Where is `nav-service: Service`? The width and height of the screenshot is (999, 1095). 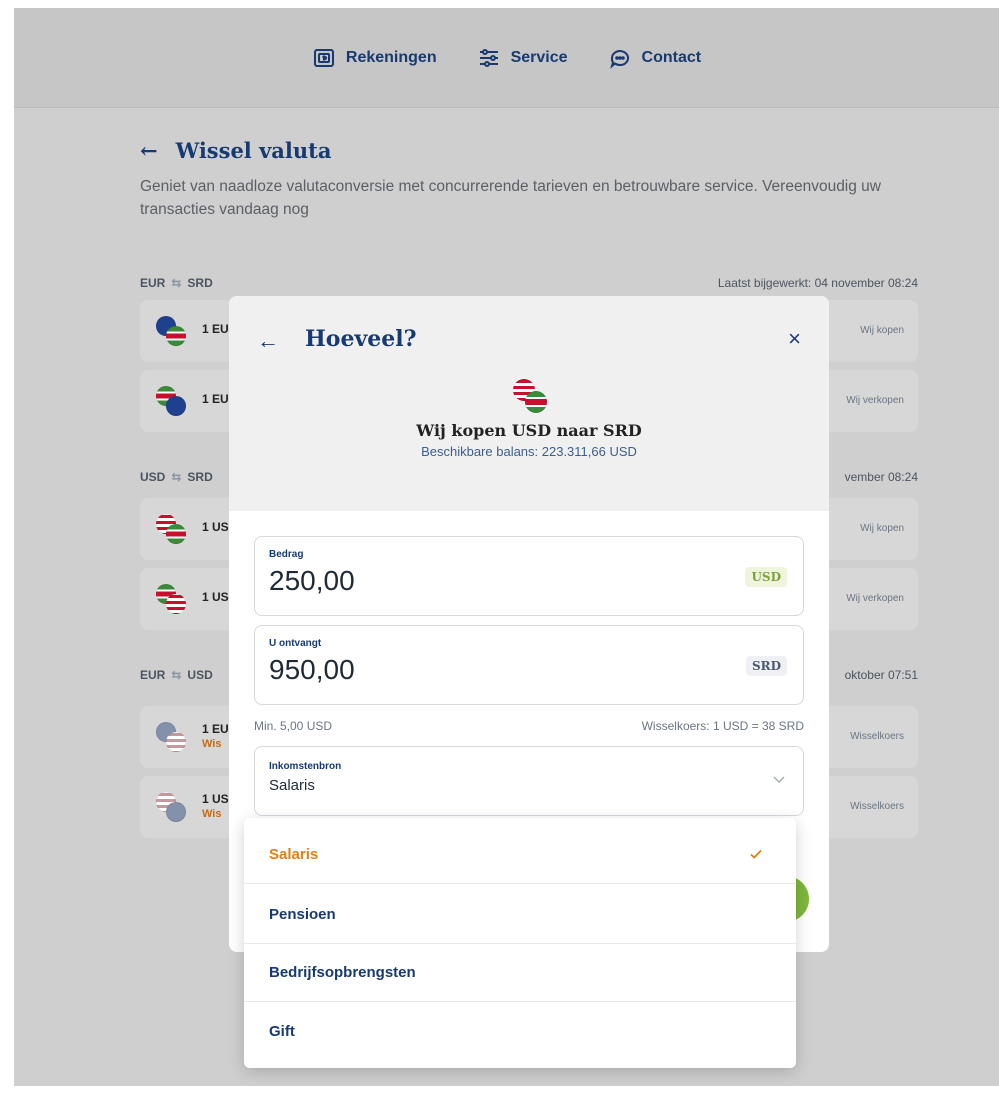 nav-service: Service is located at coordinates (522, 58).